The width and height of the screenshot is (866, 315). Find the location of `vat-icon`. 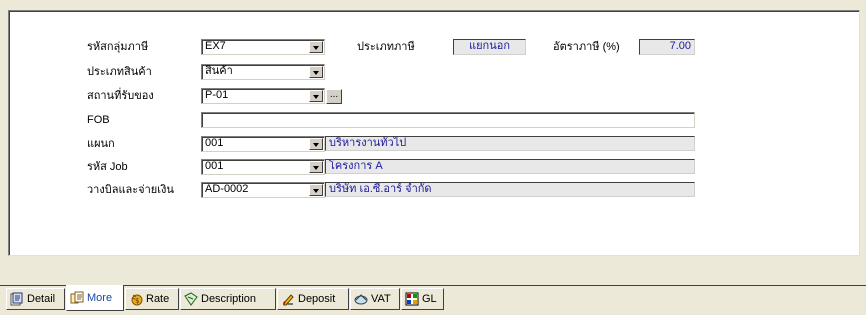

vat-icon is located at coordinates (361, 299).